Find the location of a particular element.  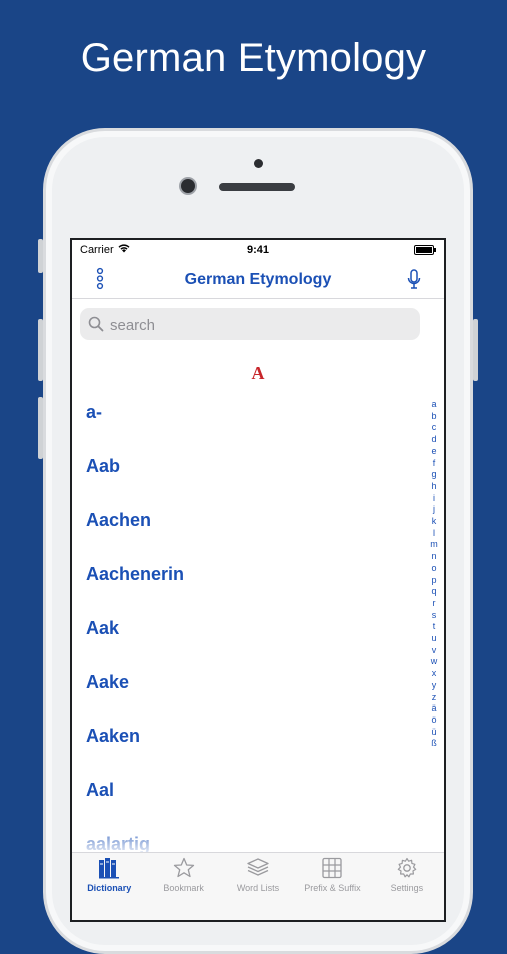

index-letter: z is located at coordinates (434, 698).